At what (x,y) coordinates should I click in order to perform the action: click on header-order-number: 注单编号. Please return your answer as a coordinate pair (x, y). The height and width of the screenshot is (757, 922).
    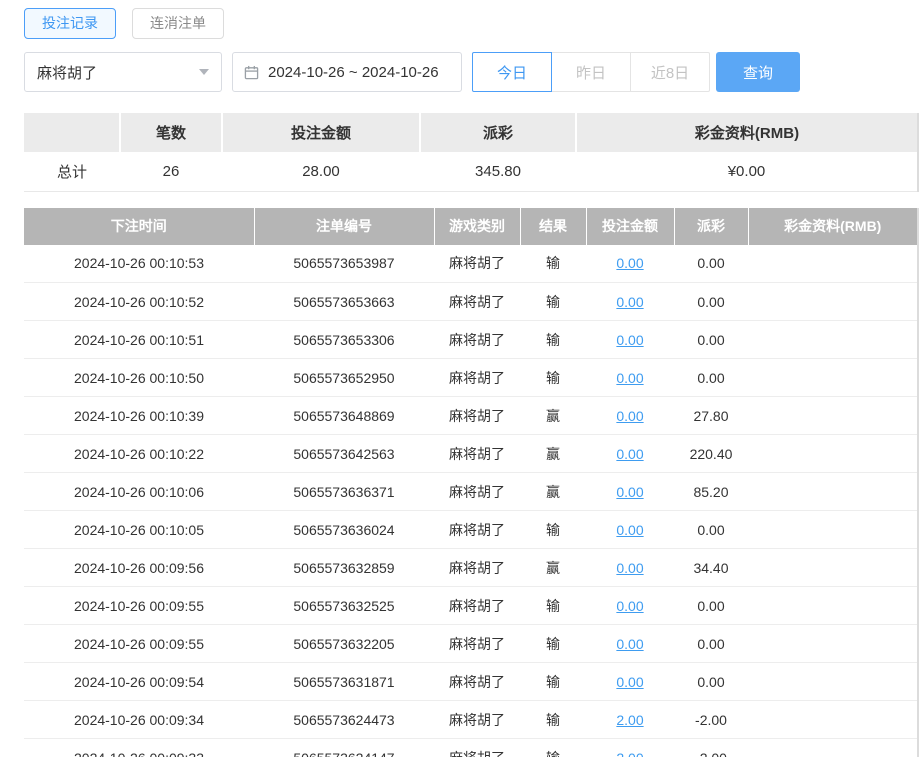
    Looking at the image, I should click on (344, 226).